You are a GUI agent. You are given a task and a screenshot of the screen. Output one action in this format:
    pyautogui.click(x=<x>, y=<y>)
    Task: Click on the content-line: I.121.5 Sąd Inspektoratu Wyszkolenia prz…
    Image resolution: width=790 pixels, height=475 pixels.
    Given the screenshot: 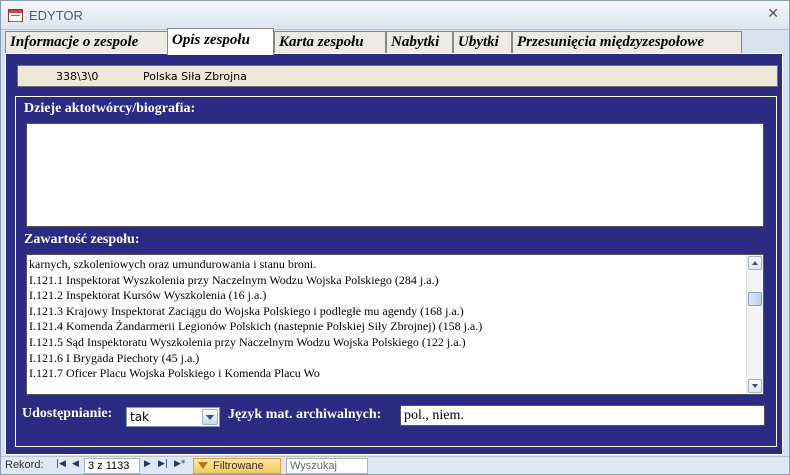 What is the action you would take?
    pyautogui.click(x=247, y=341)
    